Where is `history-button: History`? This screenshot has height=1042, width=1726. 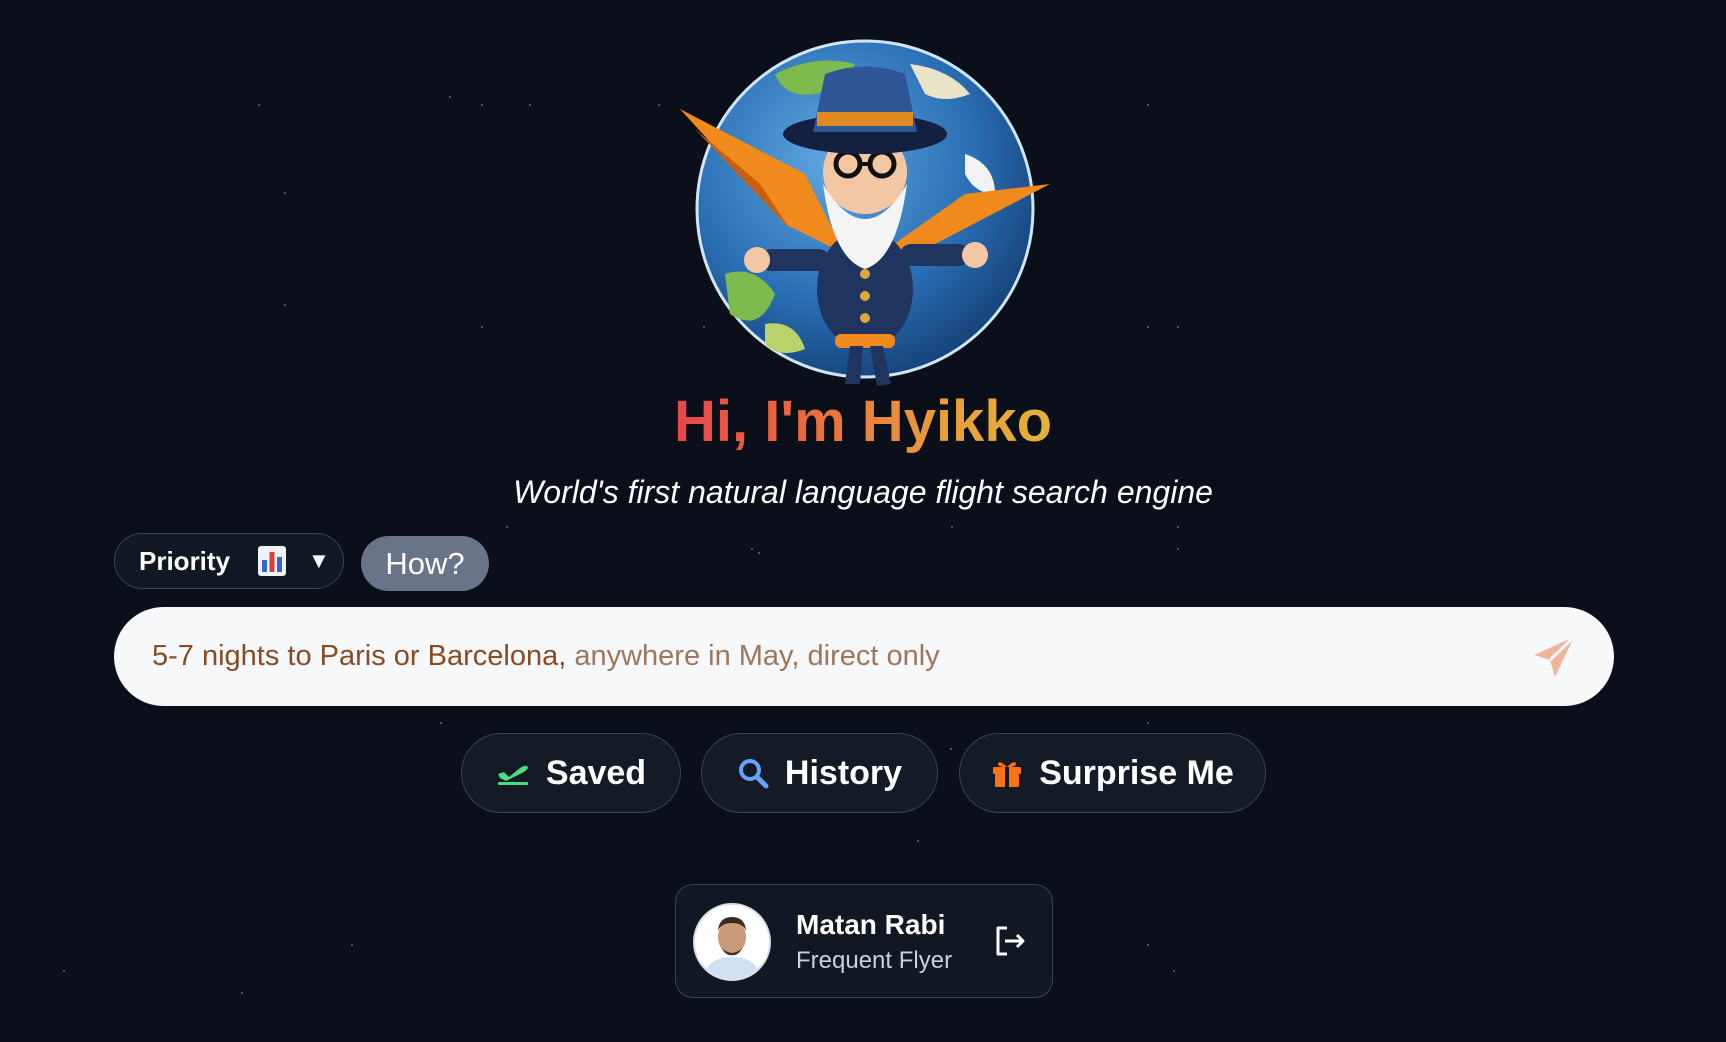 history-button: History is located at coordinates (819, 773).